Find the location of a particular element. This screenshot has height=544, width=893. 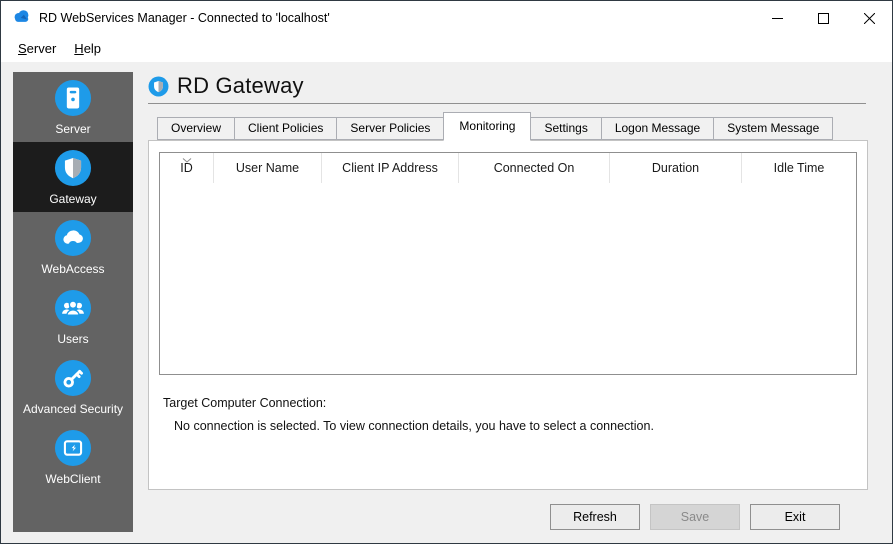

column-header-idle-time: Idle Time is located at coordinates (799, 168).